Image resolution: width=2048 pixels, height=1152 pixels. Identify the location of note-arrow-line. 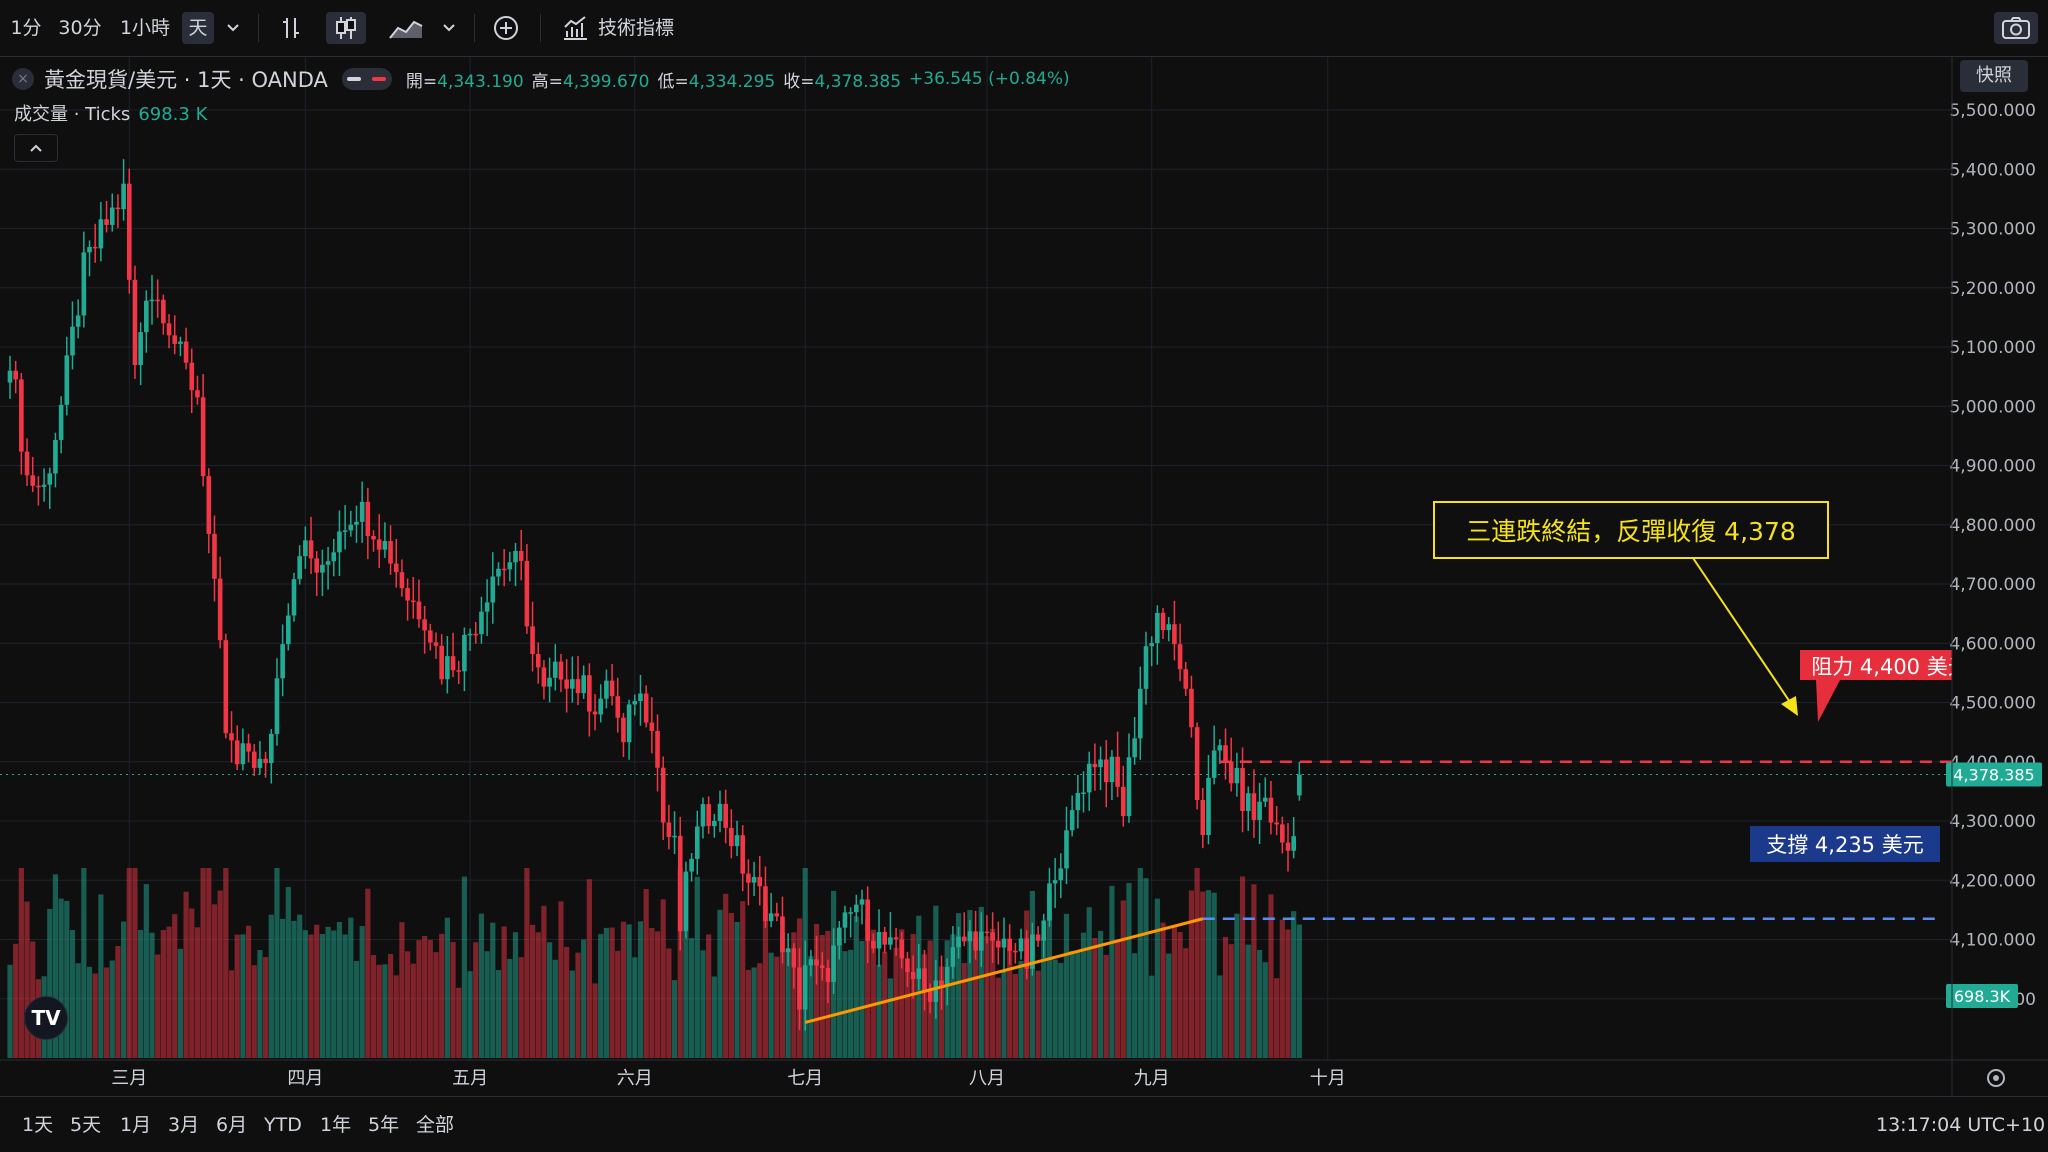
(1743, 633).